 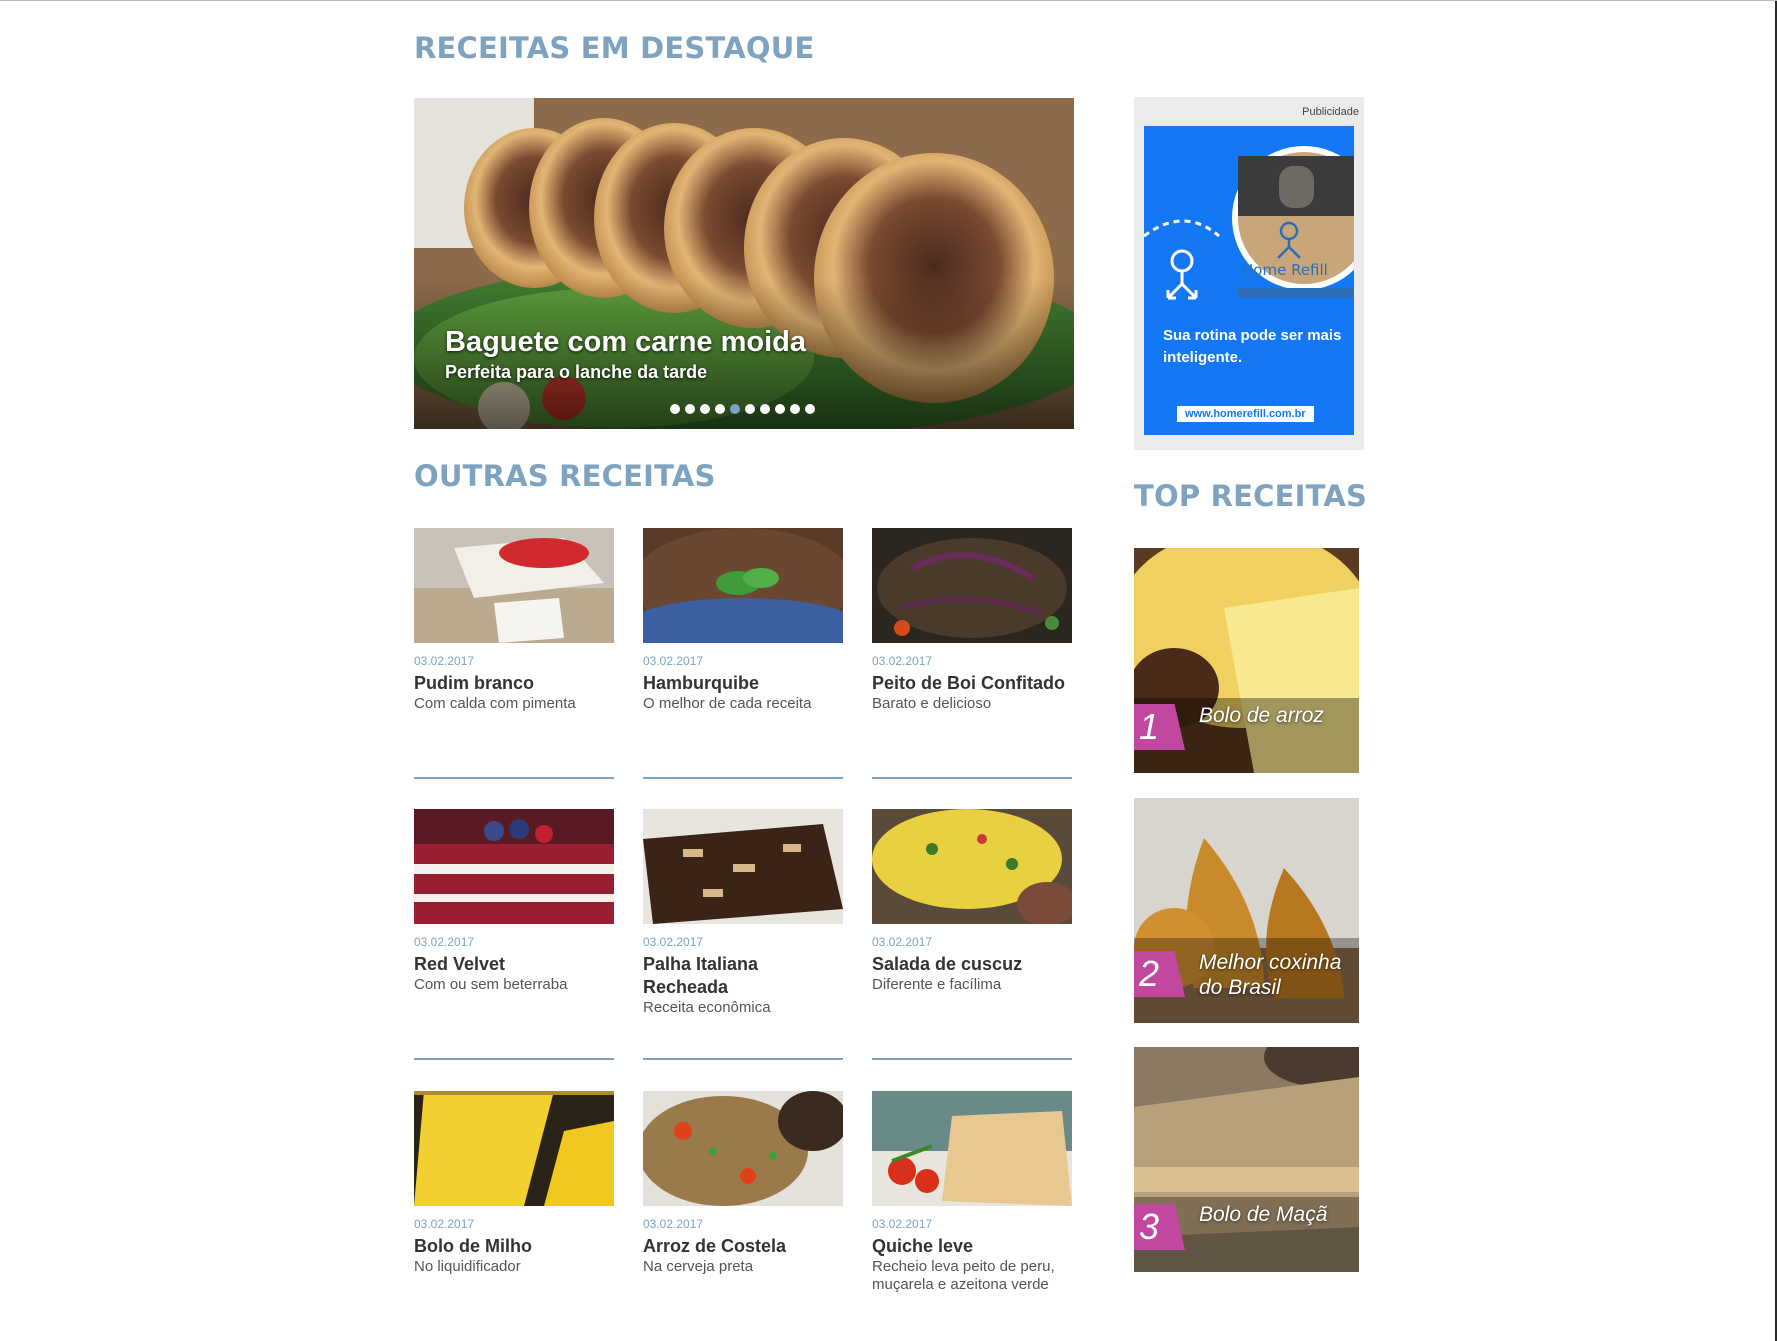 I want to click on ad-url: www.homerefill.com.br, so click(x=1245, y=414).